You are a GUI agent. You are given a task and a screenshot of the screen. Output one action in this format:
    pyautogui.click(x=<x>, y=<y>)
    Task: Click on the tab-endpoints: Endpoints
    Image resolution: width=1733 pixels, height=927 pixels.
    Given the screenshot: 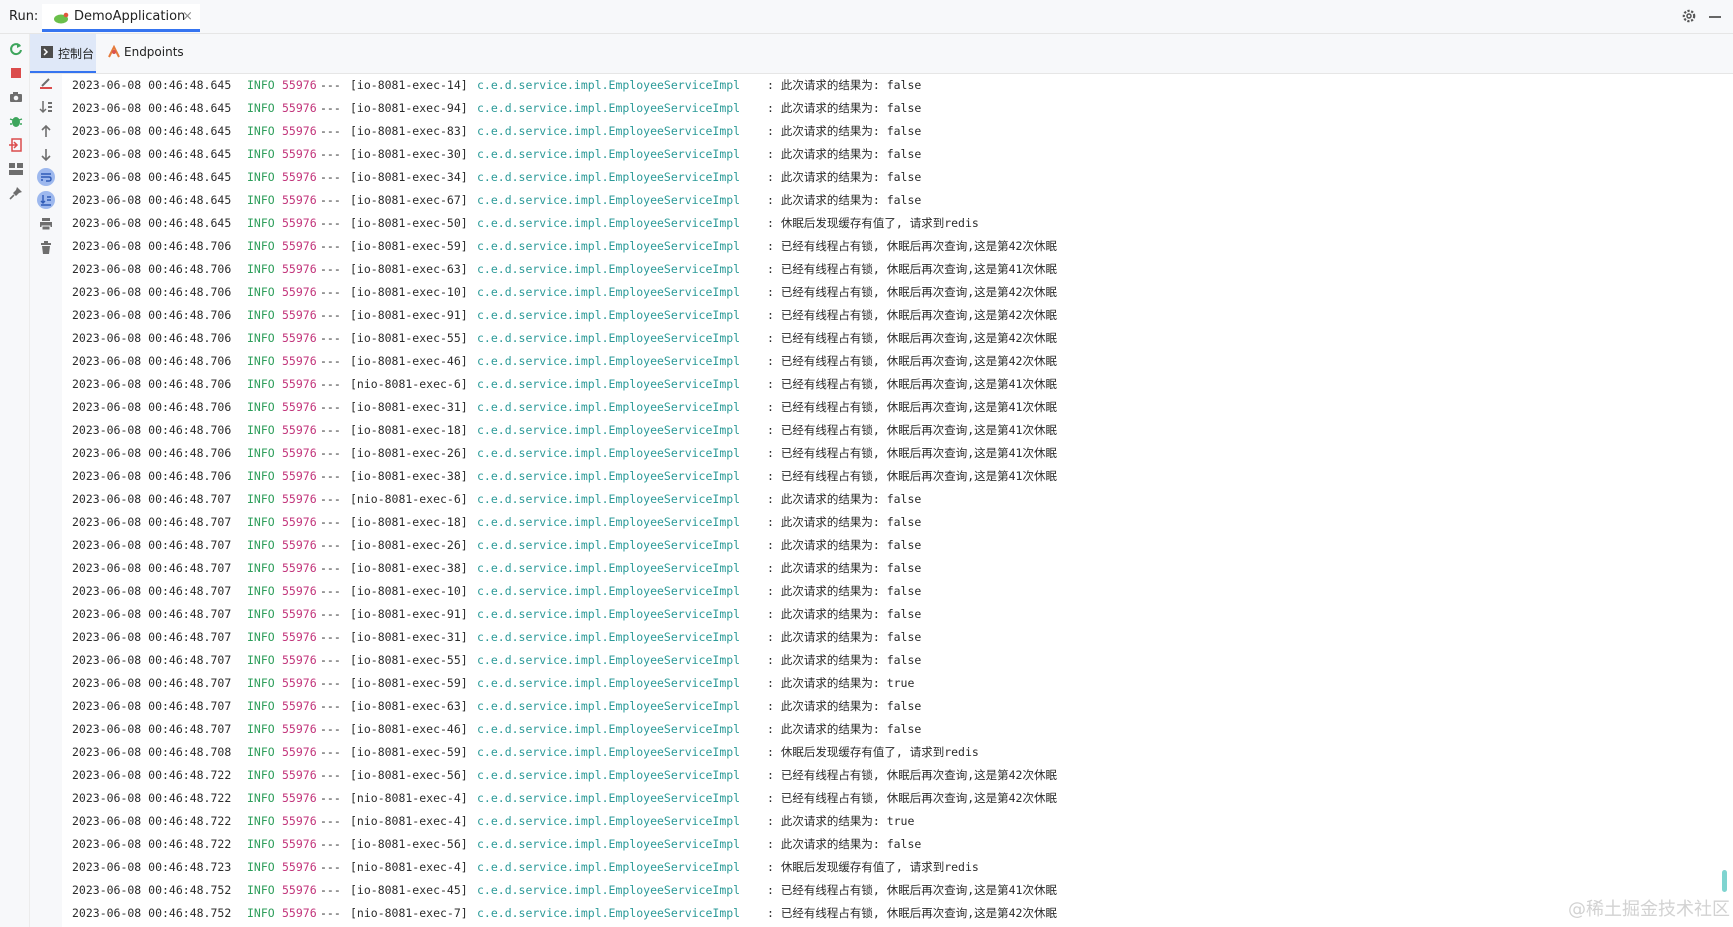 What is the action you would take?
    pyautogui.click(x=141, y=53)
    